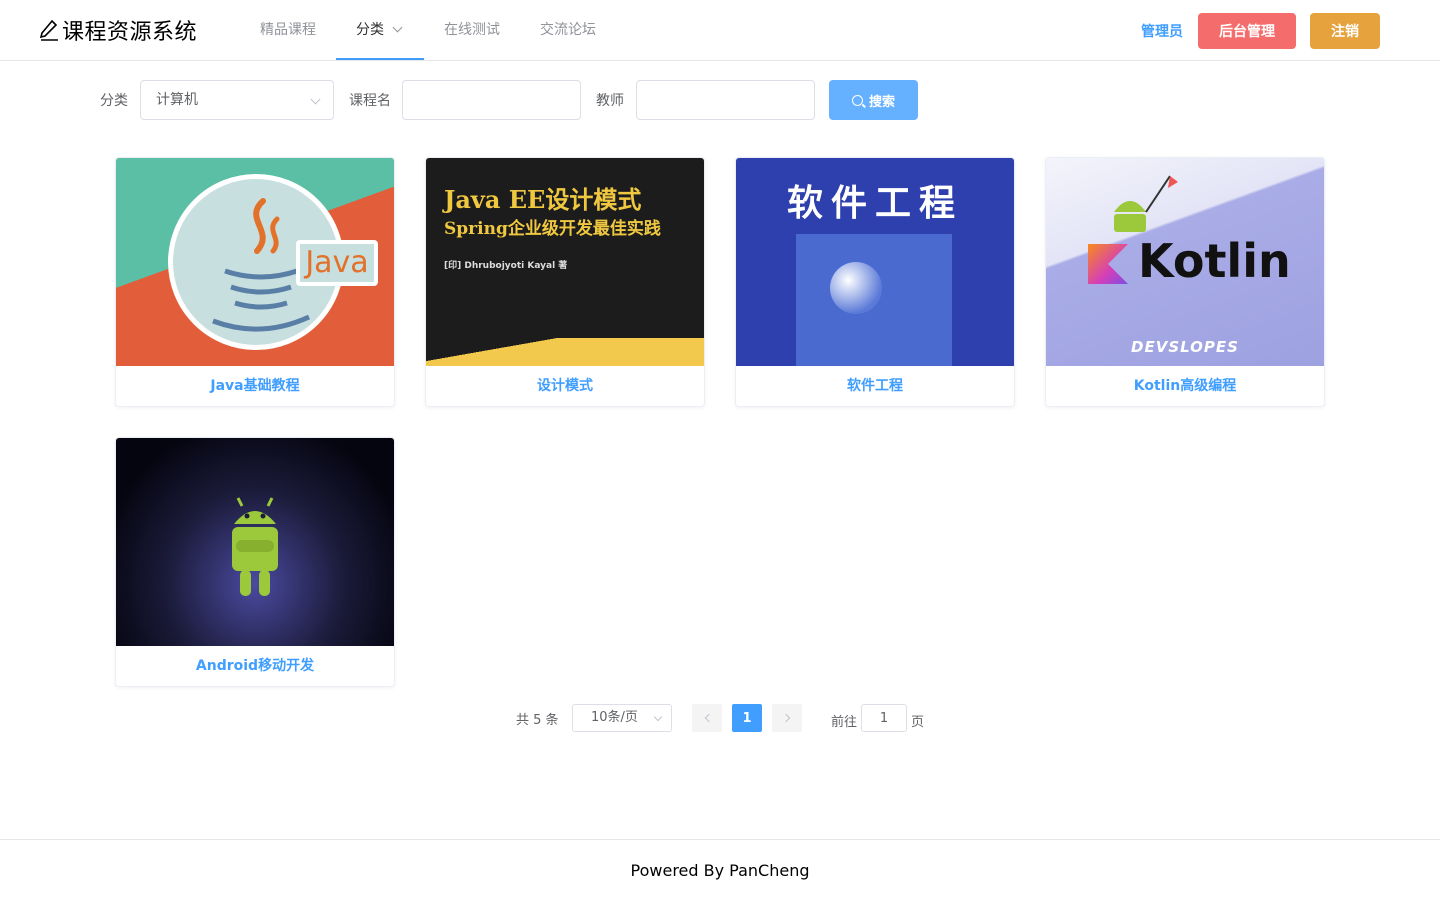 This screenshot has height=902, width=1440. I want to click on course-name-label: 课程名, so click(370, 101).